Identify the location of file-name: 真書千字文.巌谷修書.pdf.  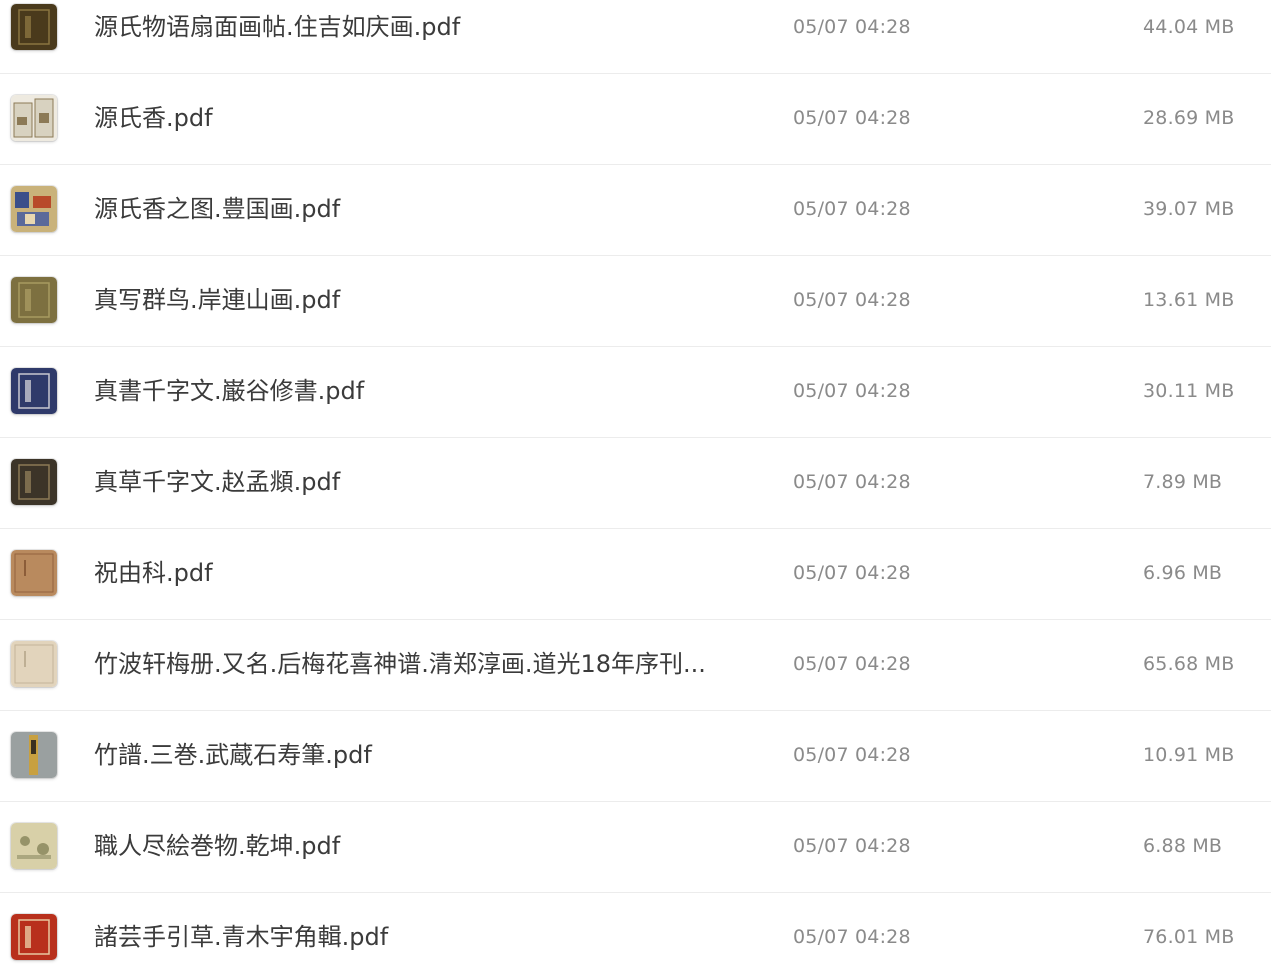
(404, 391).